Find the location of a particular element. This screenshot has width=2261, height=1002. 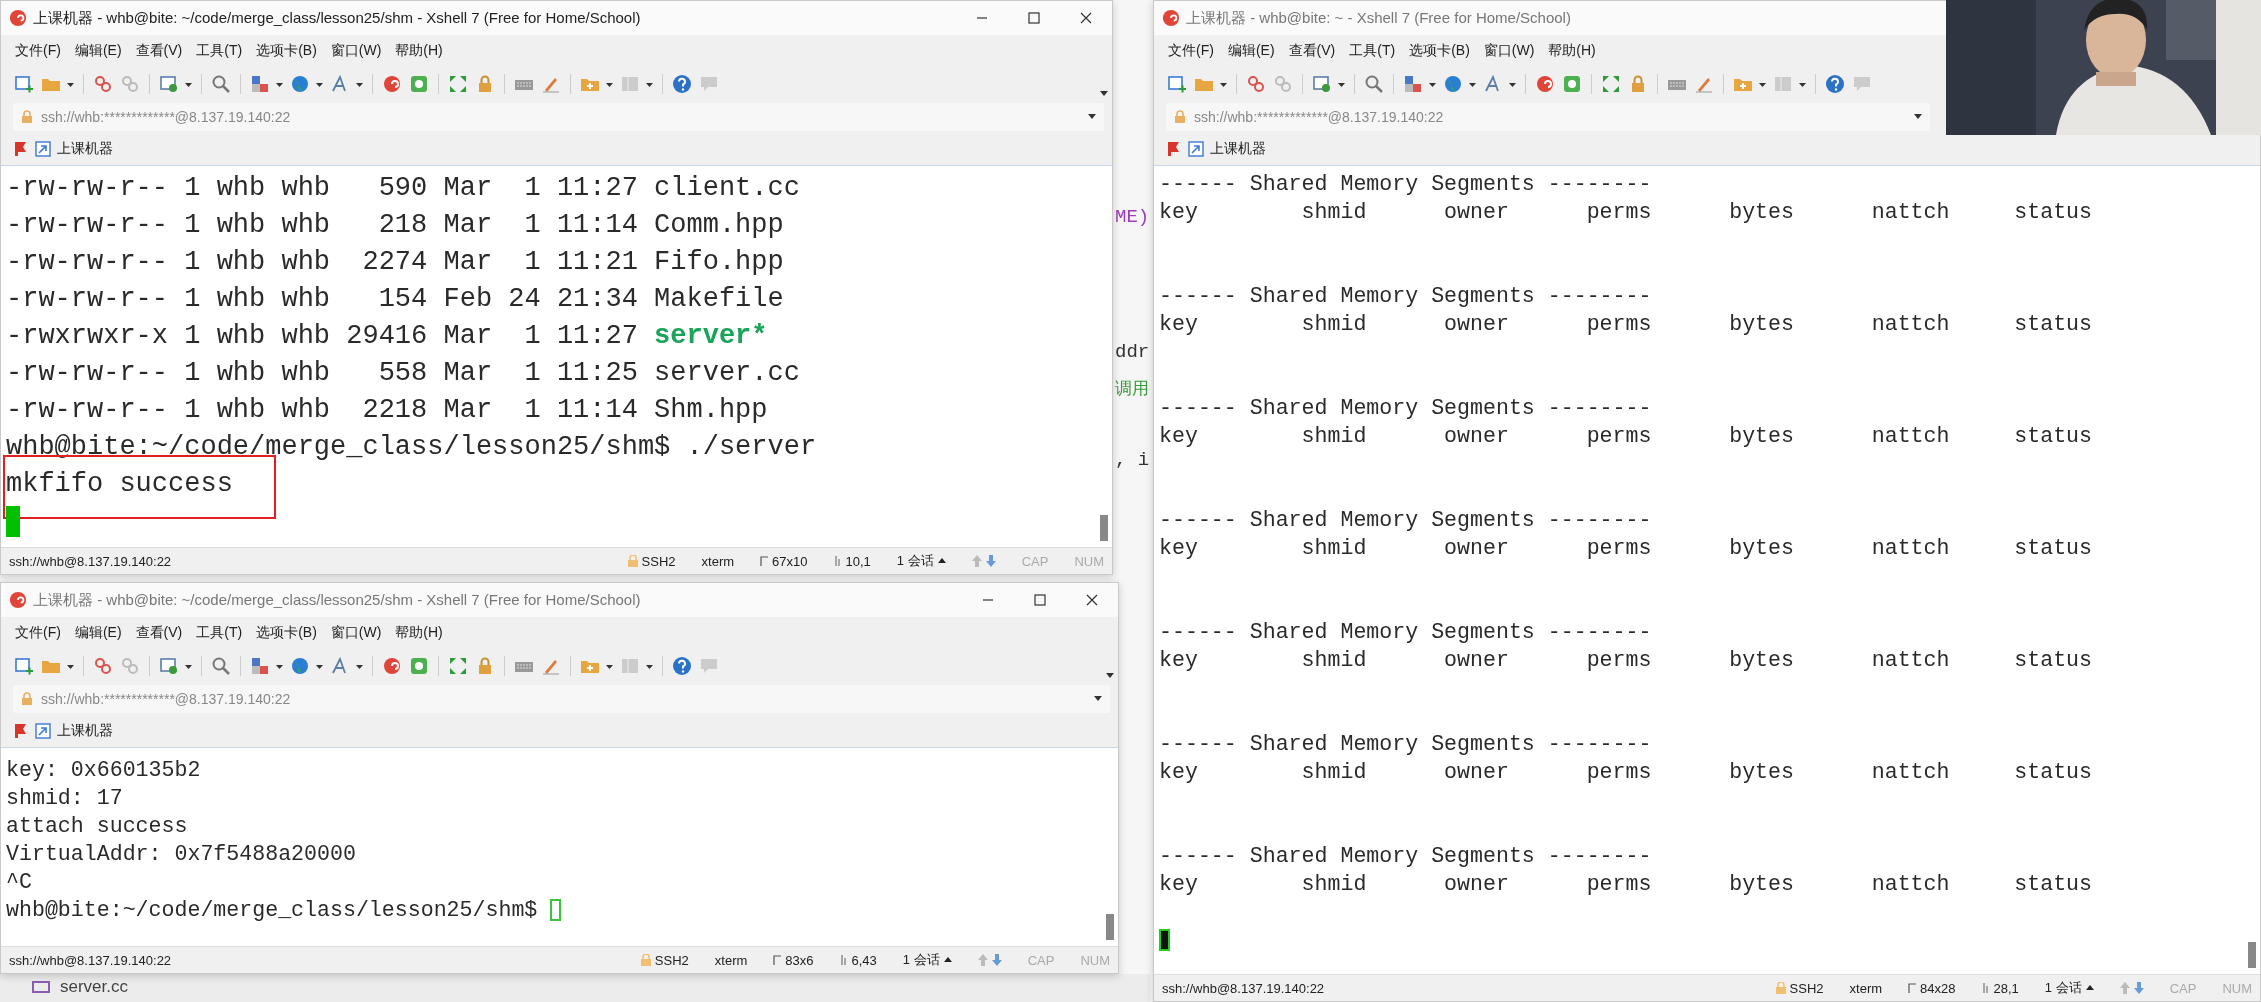

terminal-line: -rw-rw-r-- 1 whb whb 590 Mar 1 11:27 client.cc is located at coordinates (403, 188).